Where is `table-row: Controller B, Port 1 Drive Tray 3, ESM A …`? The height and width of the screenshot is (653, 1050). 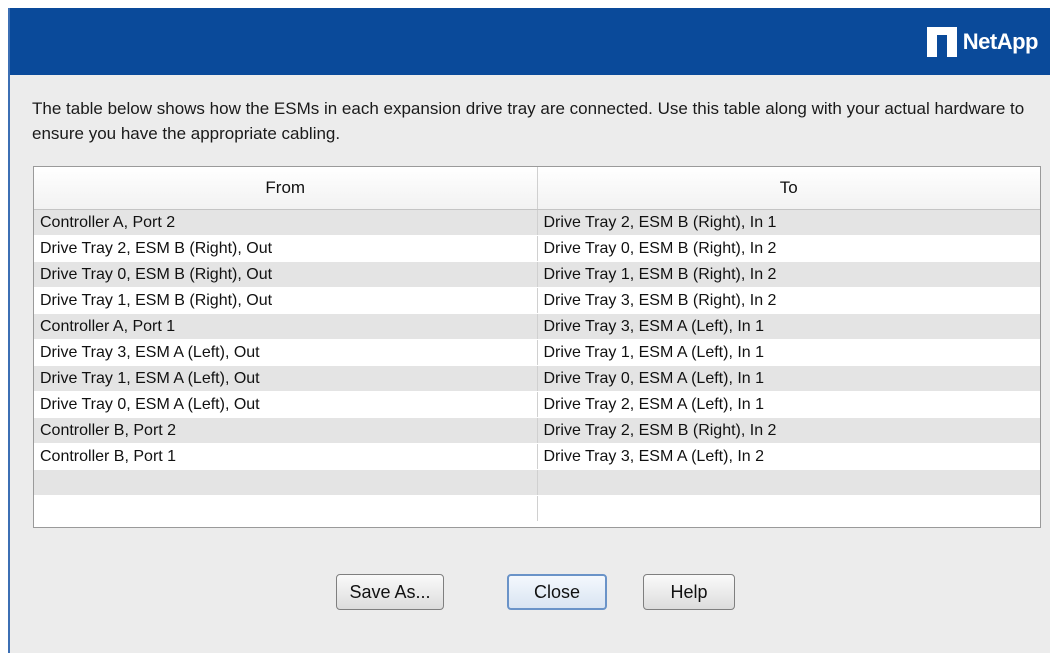 table-row: Controller B, Port 1 Drive Tray 3, ESM A … is located at coordinates (537, 456).